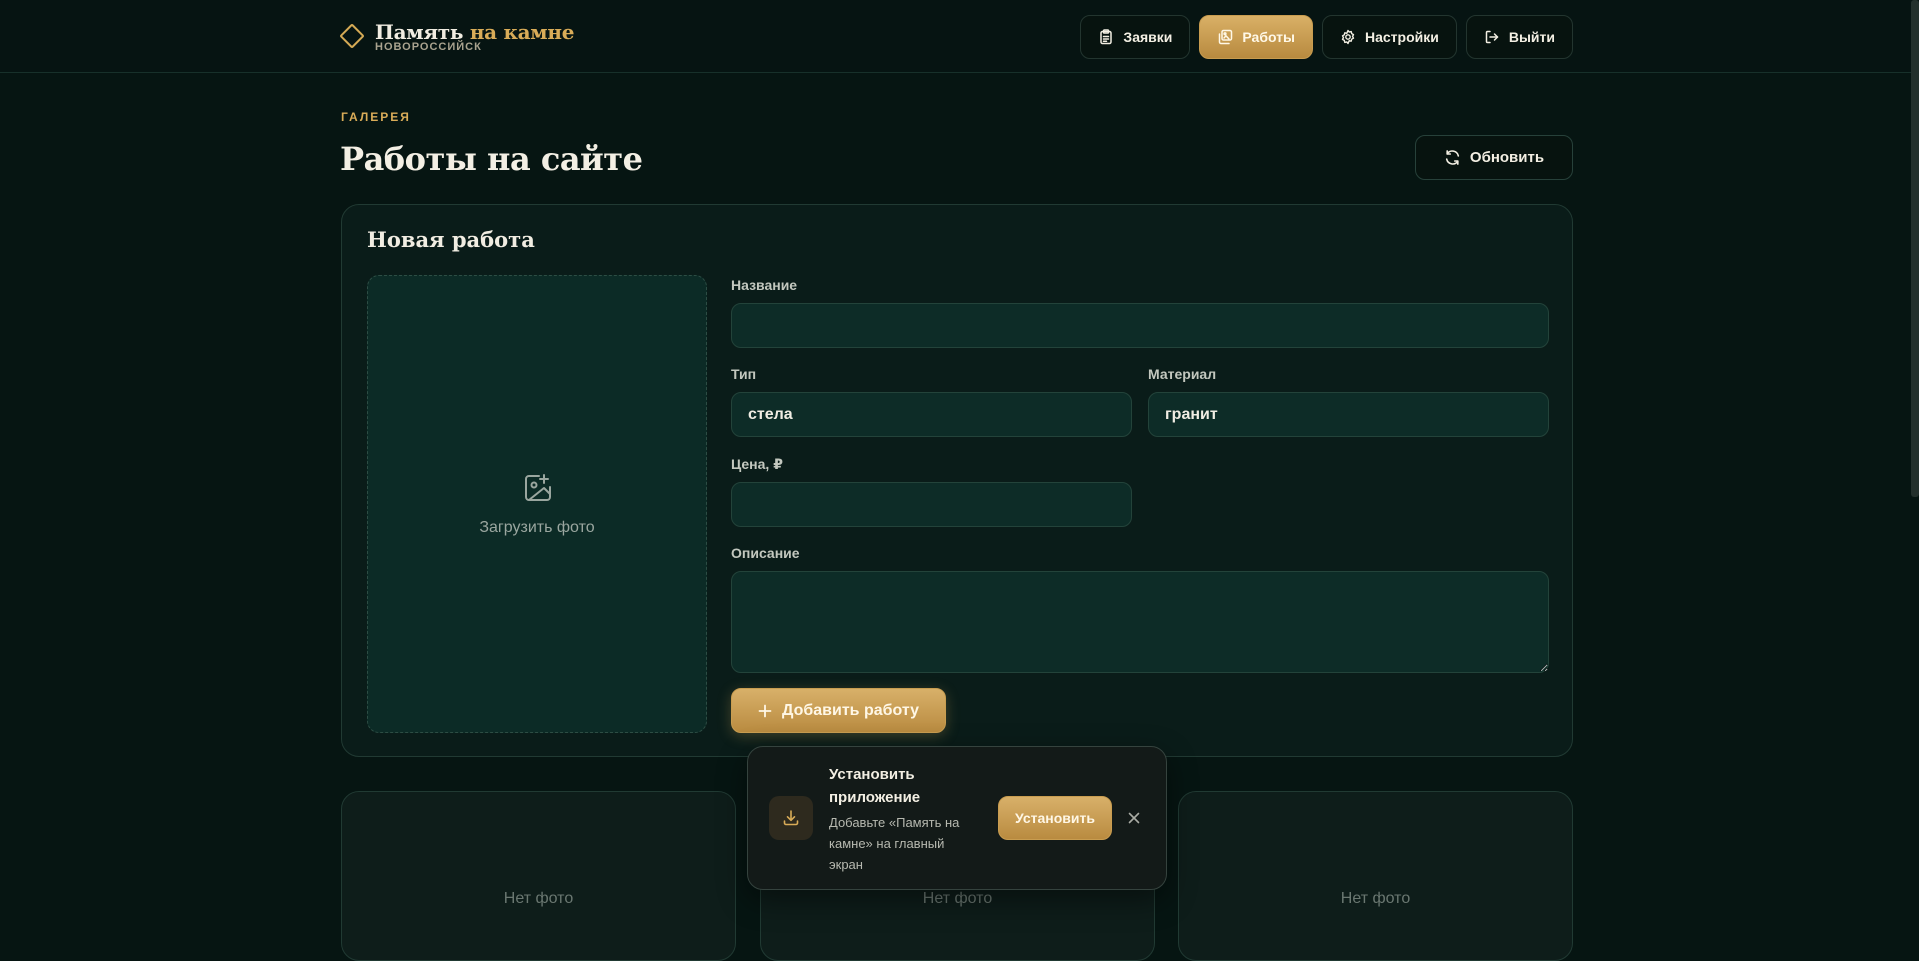  I want to click on price-input, so click(931, 504).